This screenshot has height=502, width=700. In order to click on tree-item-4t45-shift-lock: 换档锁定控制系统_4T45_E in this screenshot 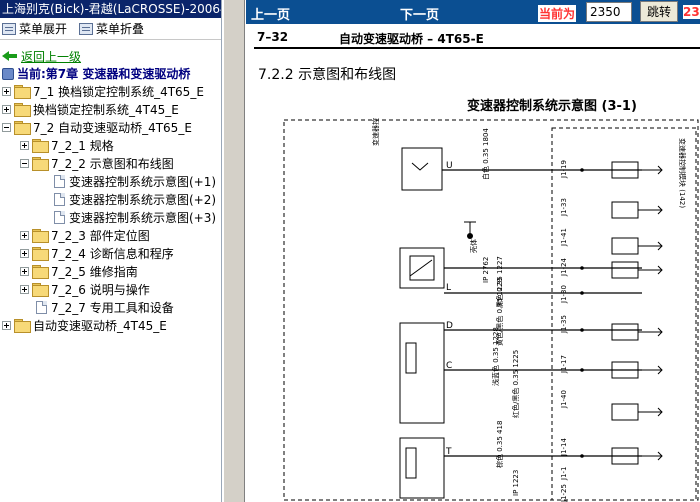, I will do `click(111, 109)`.